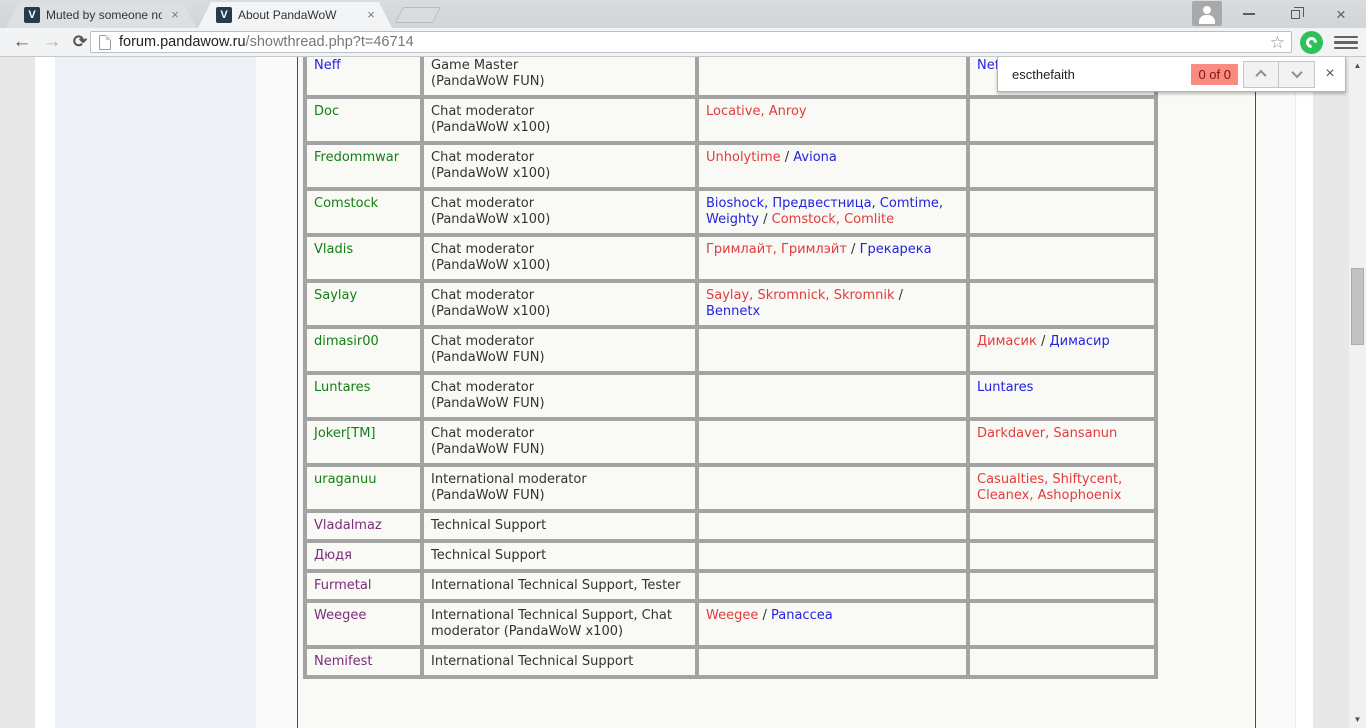 This screenshot has height=728, width=1366. I want to click on find-previous-button, so click(1261, 74).